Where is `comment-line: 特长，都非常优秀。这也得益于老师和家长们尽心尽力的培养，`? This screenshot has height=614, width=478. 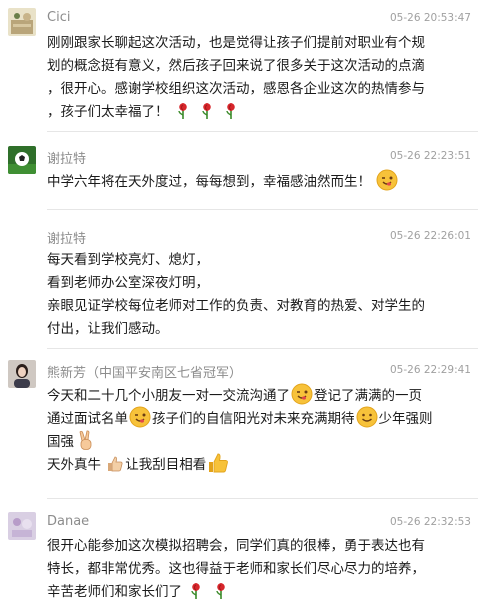
comment-line: 特长，都非常优秀。这也得益于老师和家长们尽心尽力的培养， is located at coordinates (236, 569).